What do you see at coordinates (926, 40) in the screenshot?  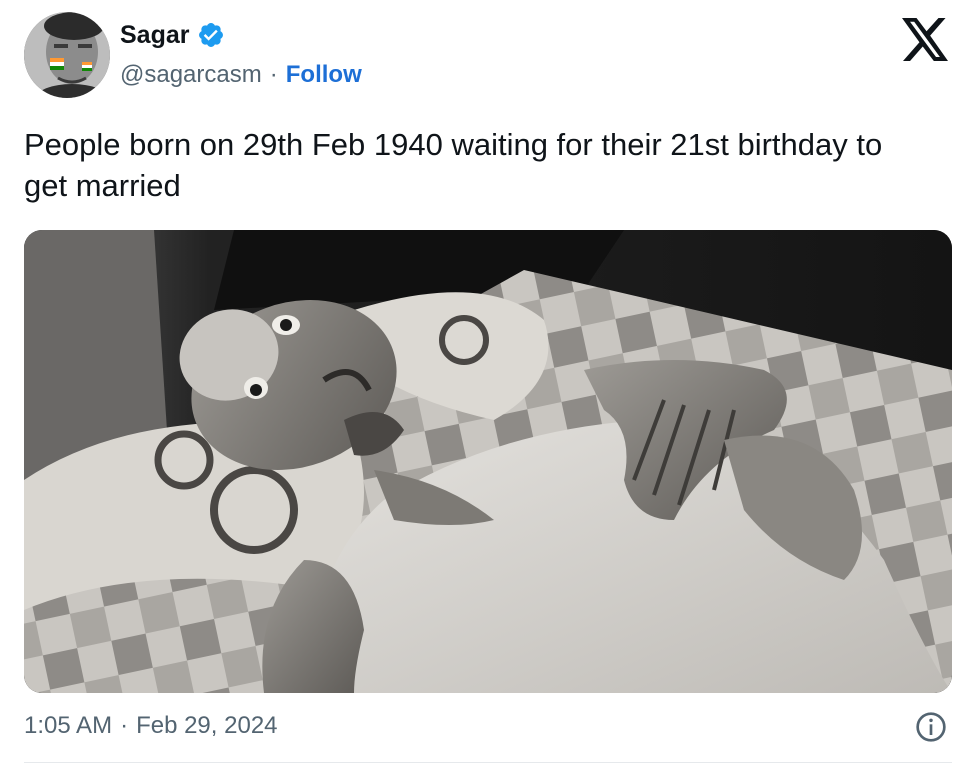 I see `x-logo-icon` at bounding box center [926, 40].